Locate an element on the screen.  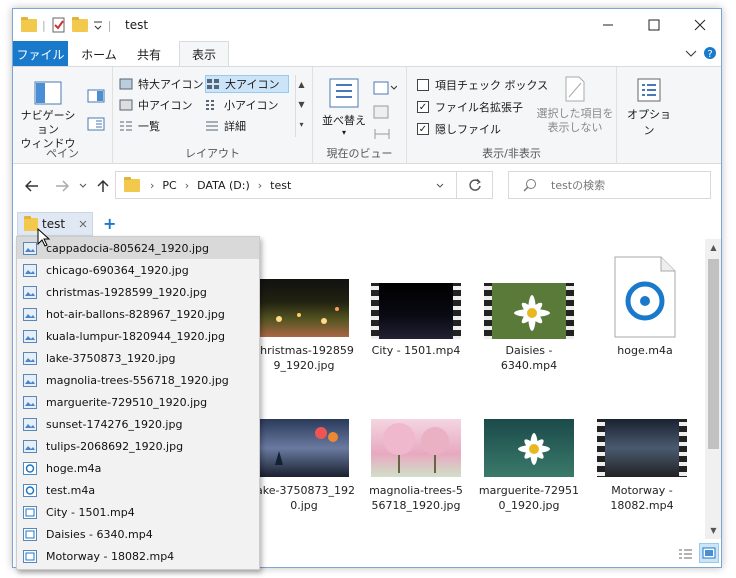
forward-arrow-icon is located at coordinates (62, 186).